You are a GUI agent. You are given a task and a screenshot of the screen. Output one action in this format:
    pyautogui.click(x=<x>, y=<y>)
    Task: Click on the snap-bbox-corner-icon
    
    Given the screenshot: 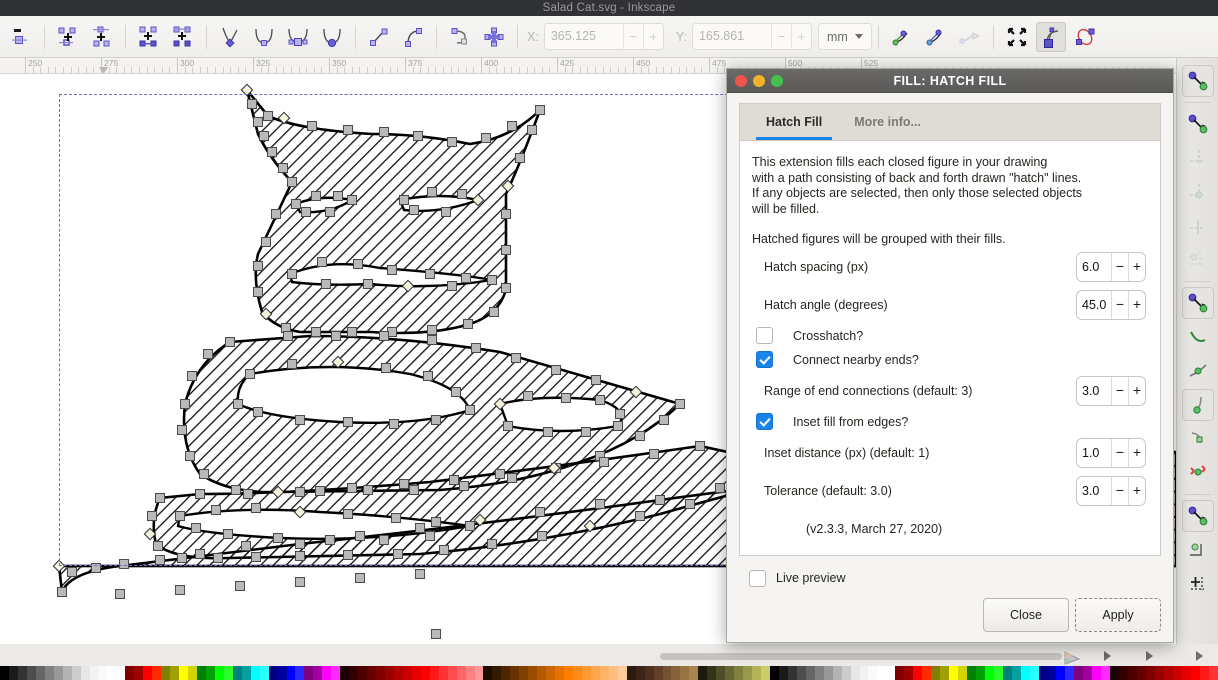 What is the action you would take?
    pyautogui.click(x=1198, y=192)
    